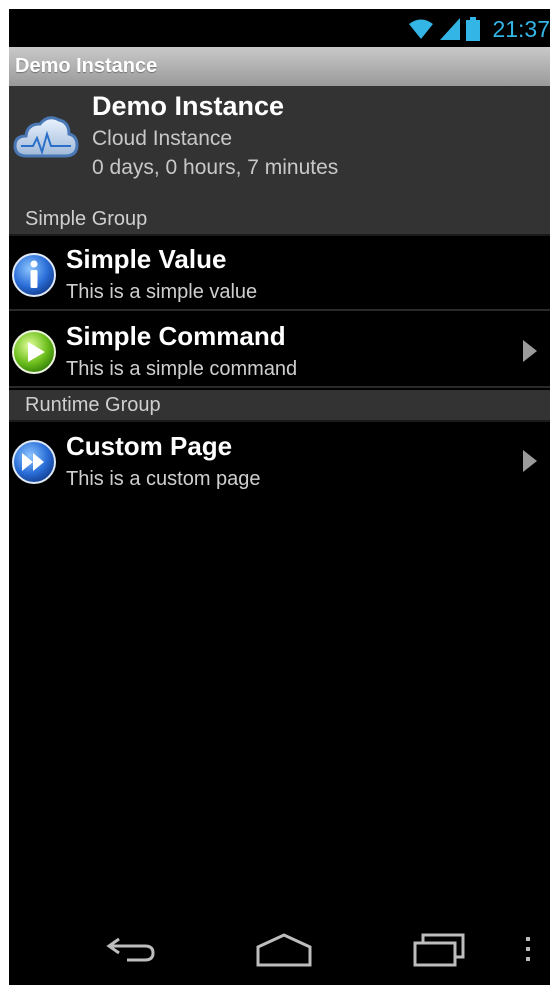 Image resolution: width=550 pixels, height=985 pixels. What do you see at coordinates (279, 406) in the screenshot?
I see `group-header-runtime: Runtime Group` at bounding box center [279, 406].